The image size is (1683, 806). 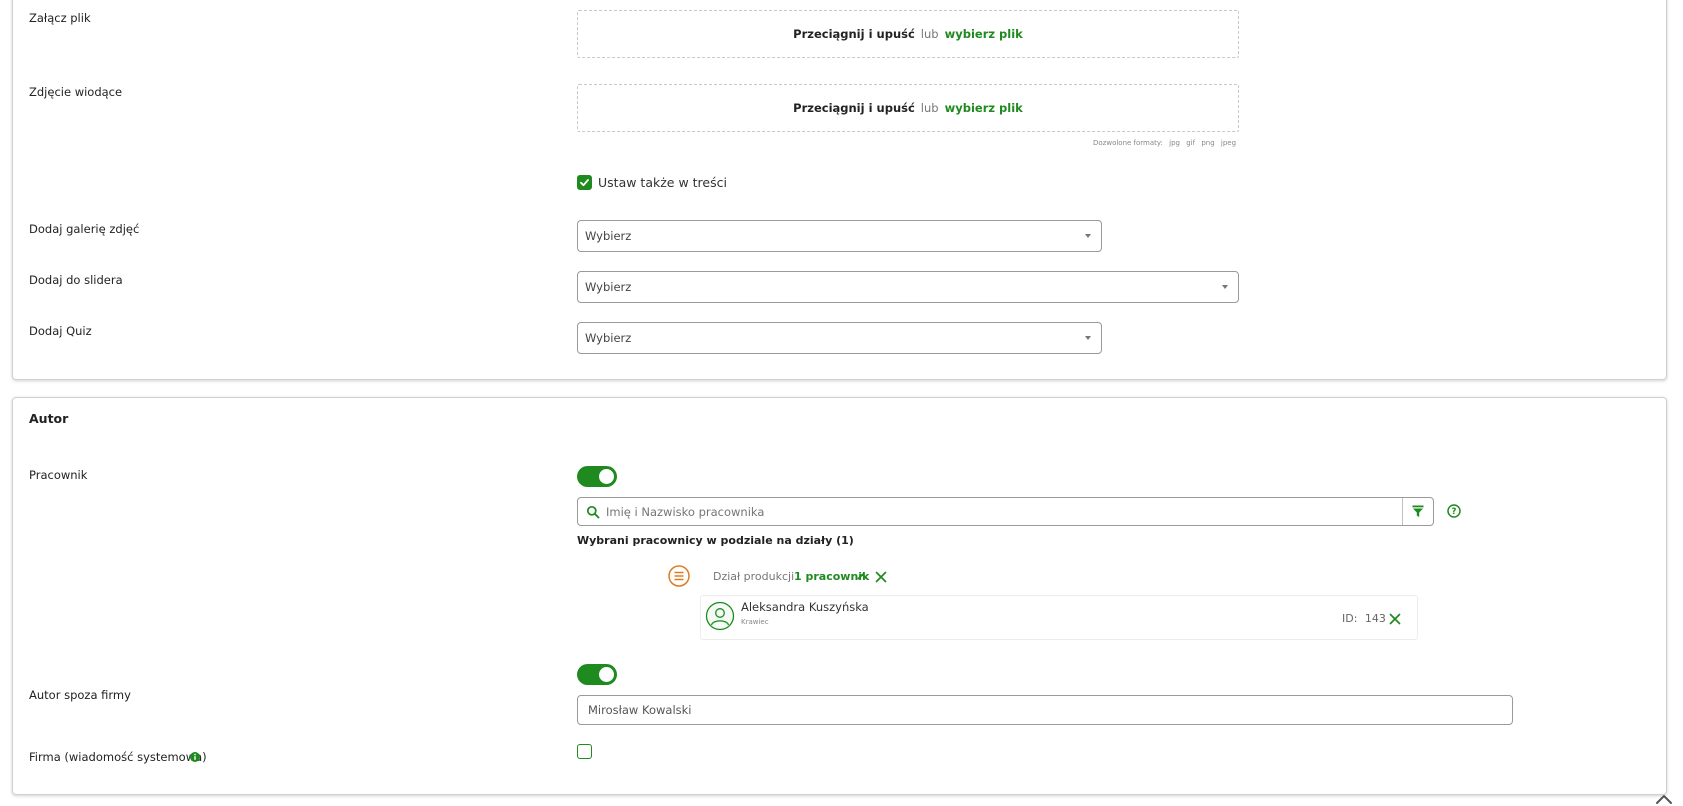 I want to click on gallery-label: Dodaj galerię zdjęć, so click(x=84, y=229).